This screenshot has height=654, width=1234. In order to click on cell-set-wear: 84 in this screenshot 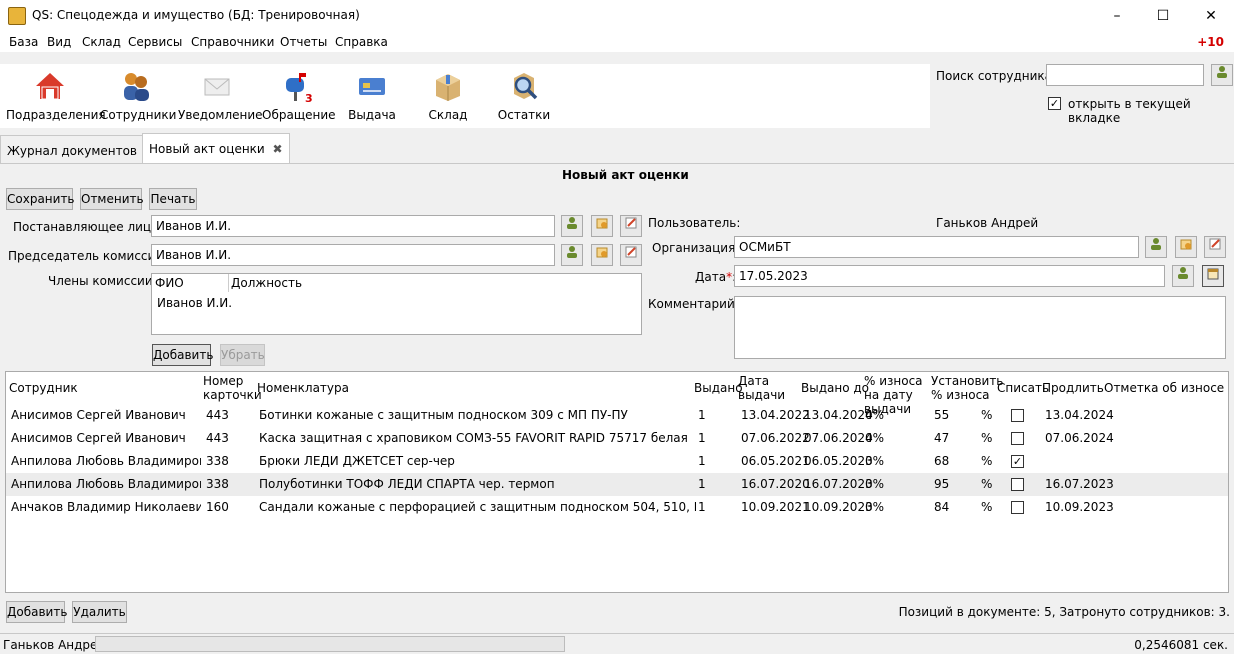, I will do `click(941, 507)`.